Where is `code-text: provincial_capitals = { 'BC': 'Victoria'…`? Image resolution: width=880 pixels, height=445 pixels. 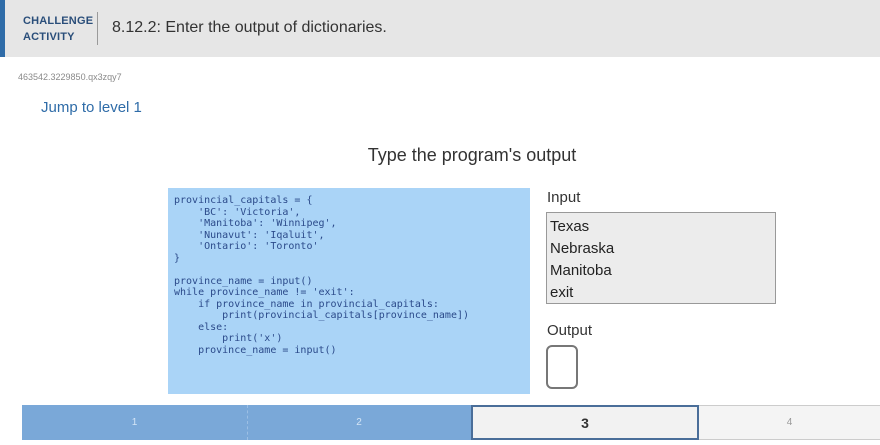 code-text: provincial_capitals = { 'BC': 'Victoria'… is located at coordinates (322, 275).